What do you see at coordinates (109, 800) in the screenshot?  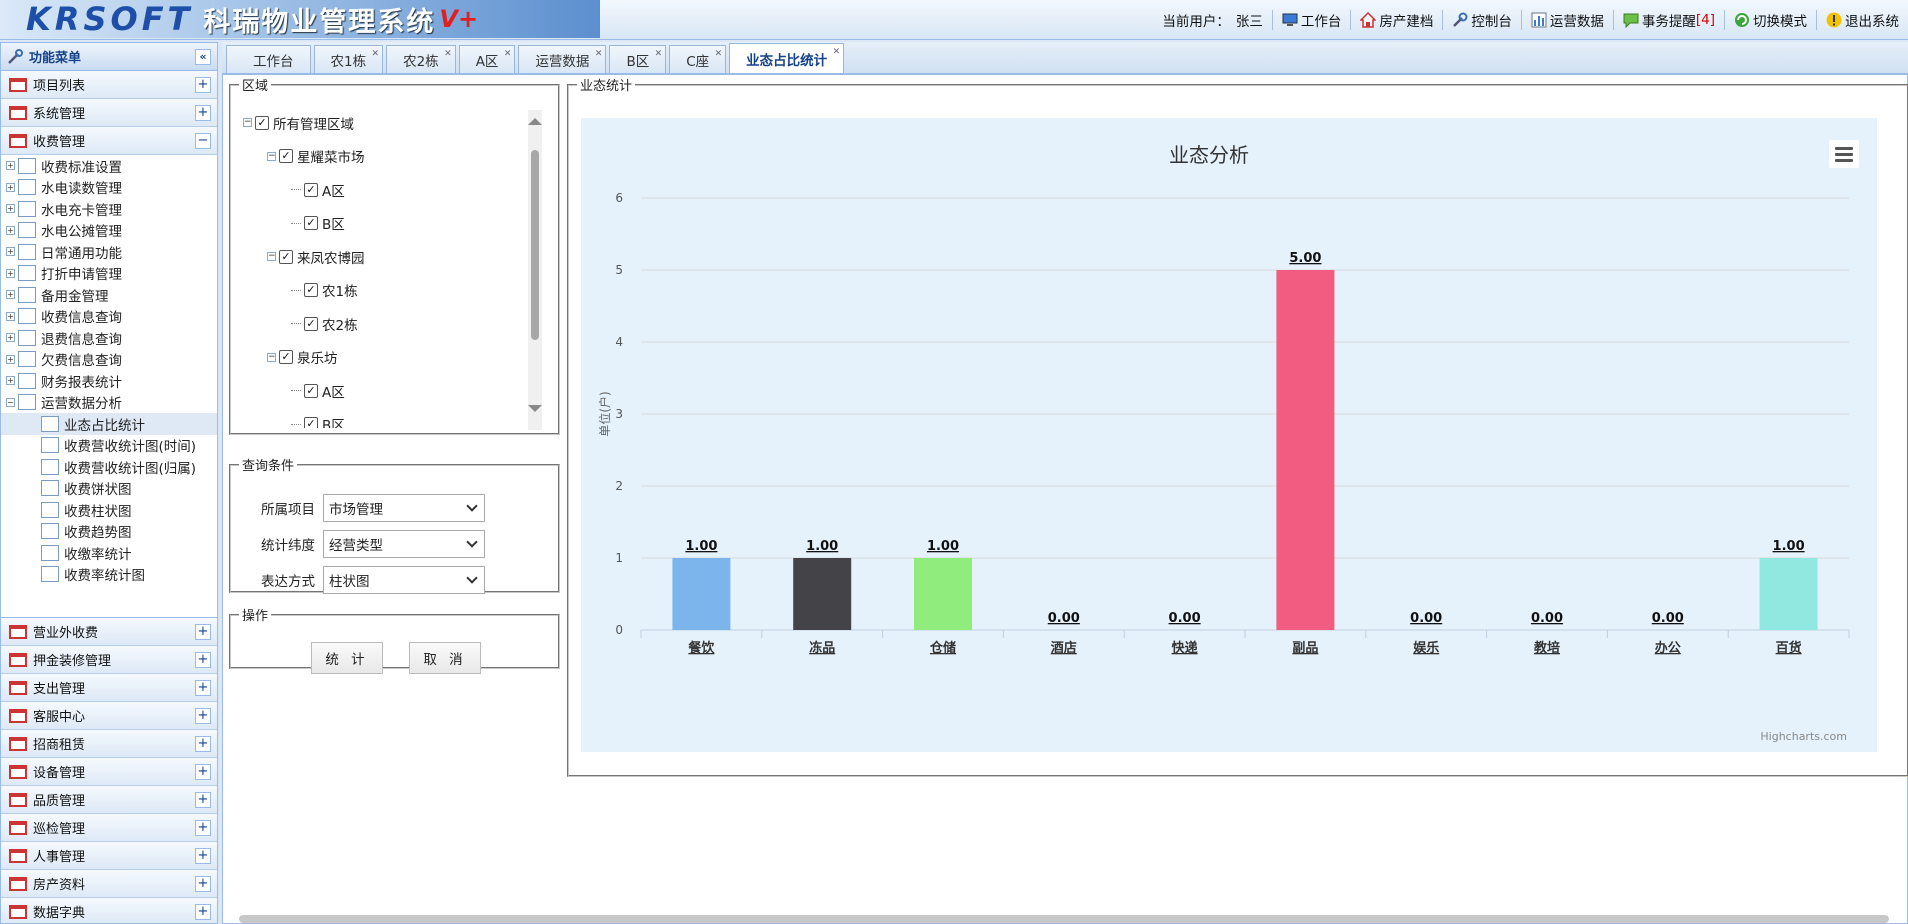 I see `sidebar-group: 品质管理 +` at bounding box center [109, 800].